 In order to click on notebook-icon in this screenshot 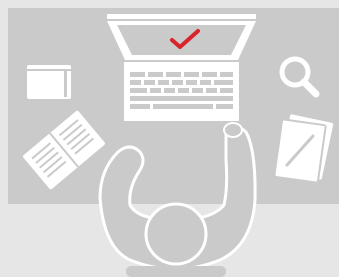, I will do `click(49, 82)`.